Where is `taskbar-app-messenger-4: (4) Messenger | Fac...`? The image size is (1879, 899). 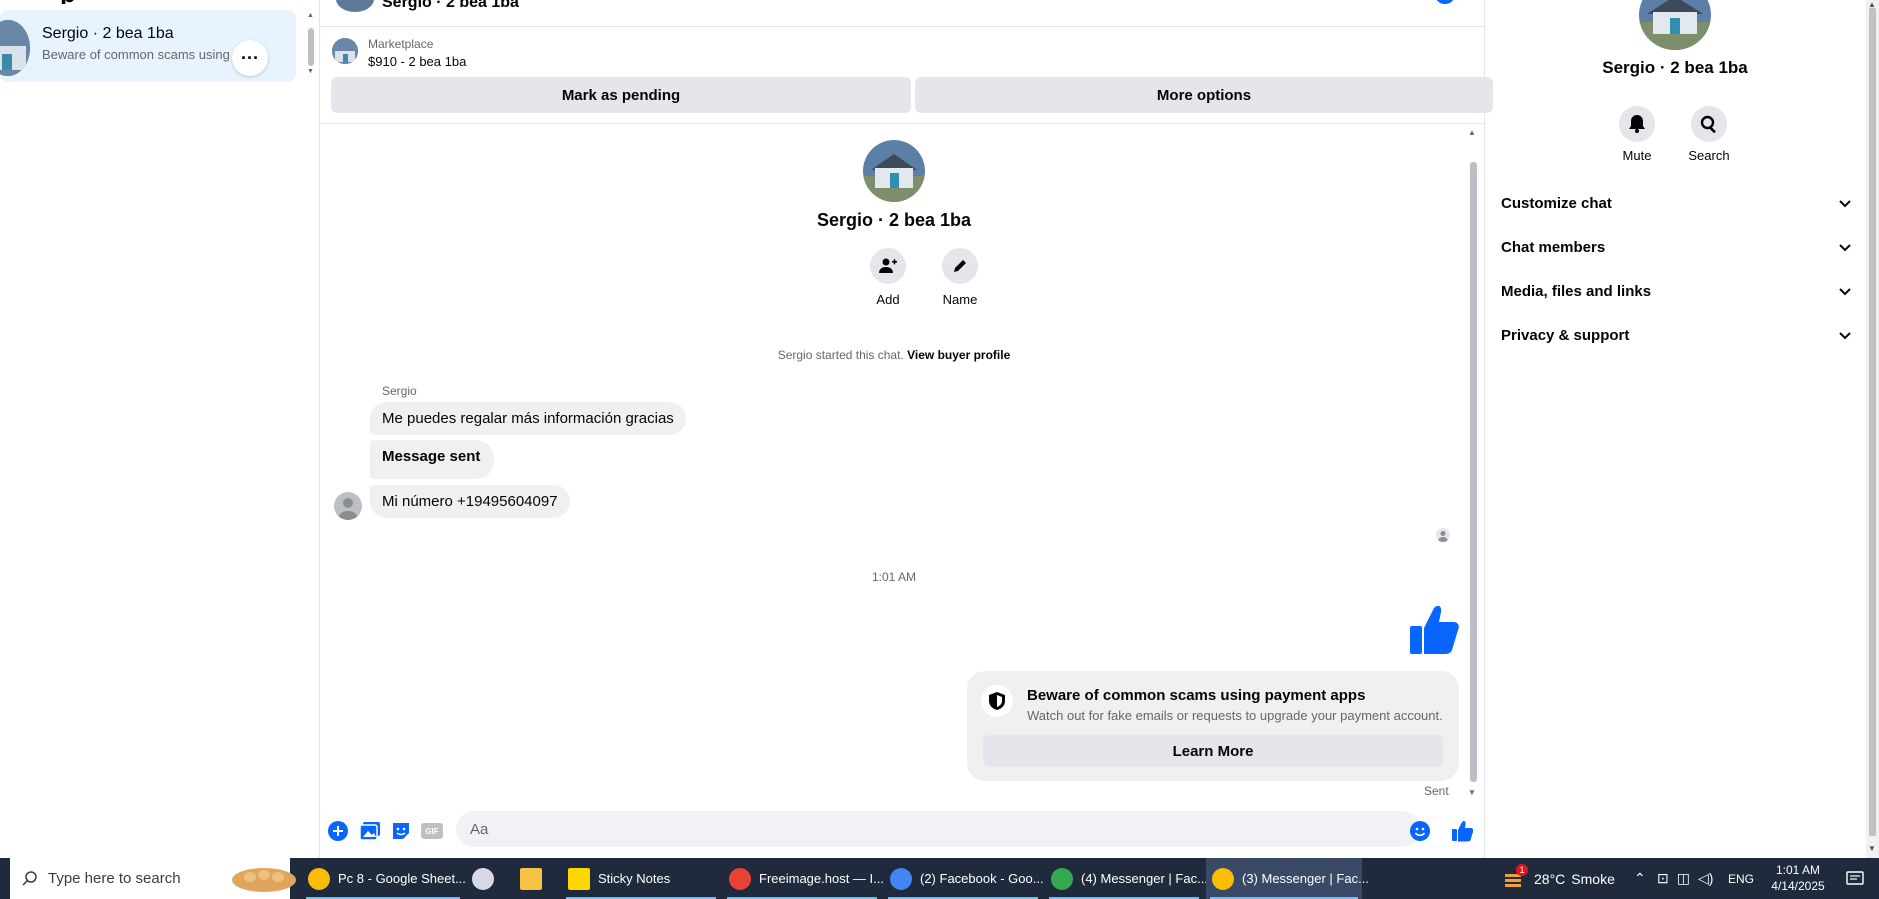 taskbar-app-messenger-4: (4) Messenger | Fac... is located at coordinates (1126, 878).